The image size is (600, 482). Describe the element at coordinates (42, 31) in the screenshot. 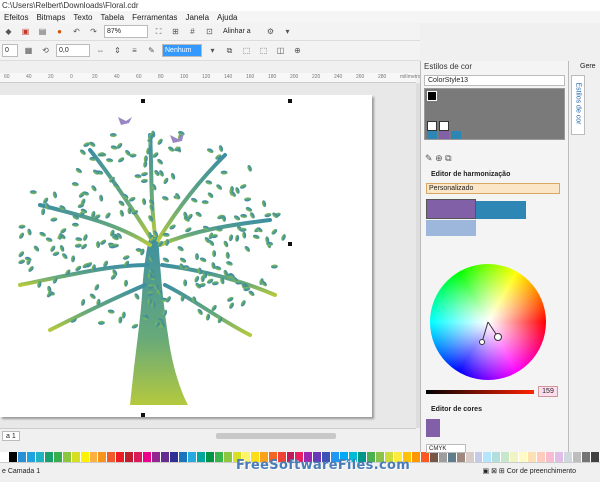

I see `print-icon: ▤` at that location.